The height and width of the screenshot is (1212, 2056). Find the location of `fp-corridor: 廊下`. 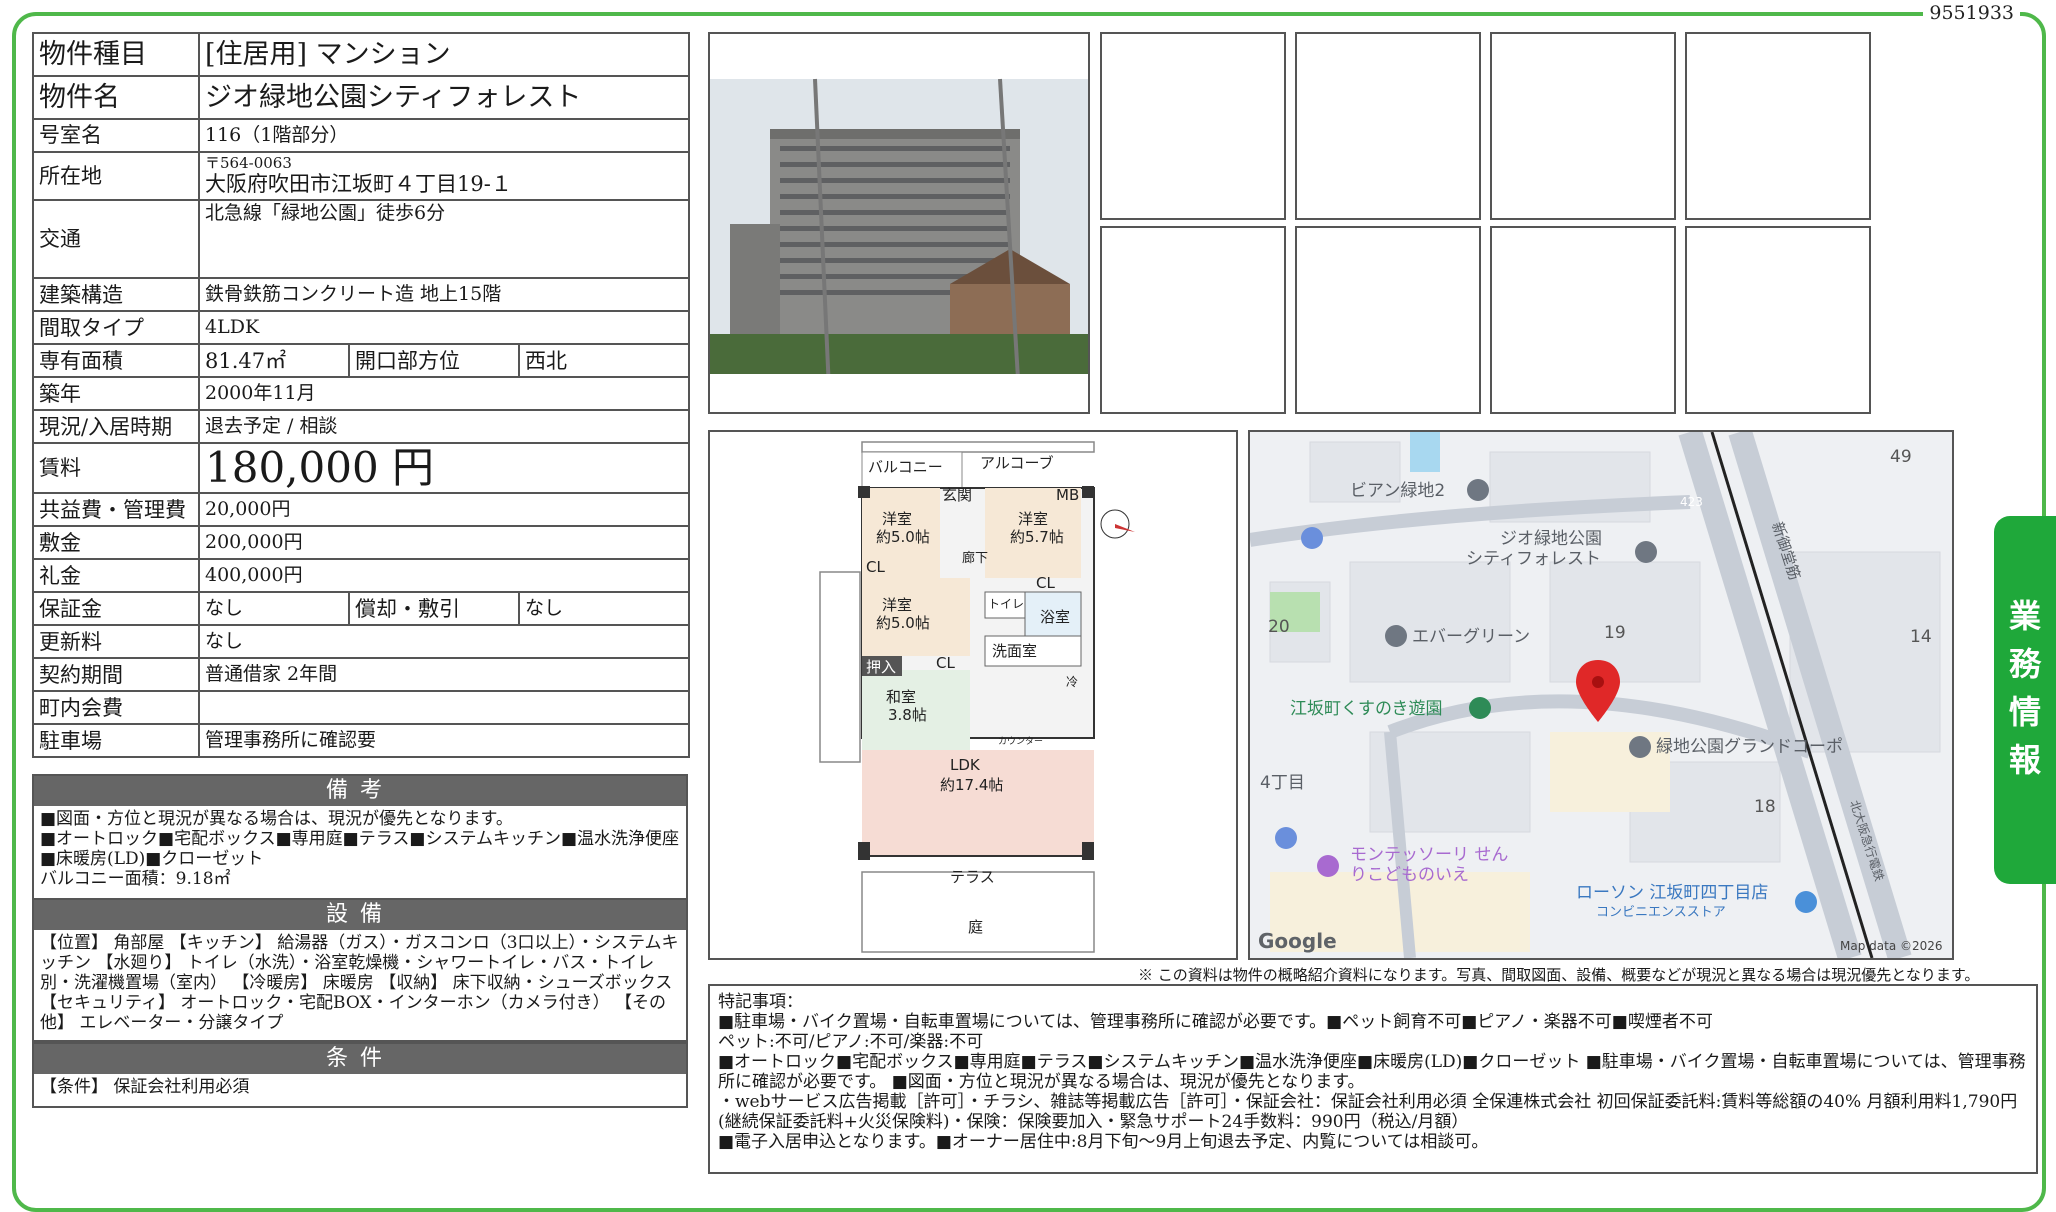

fp-corridor: 廊下 is located at coordinates (975, 558).